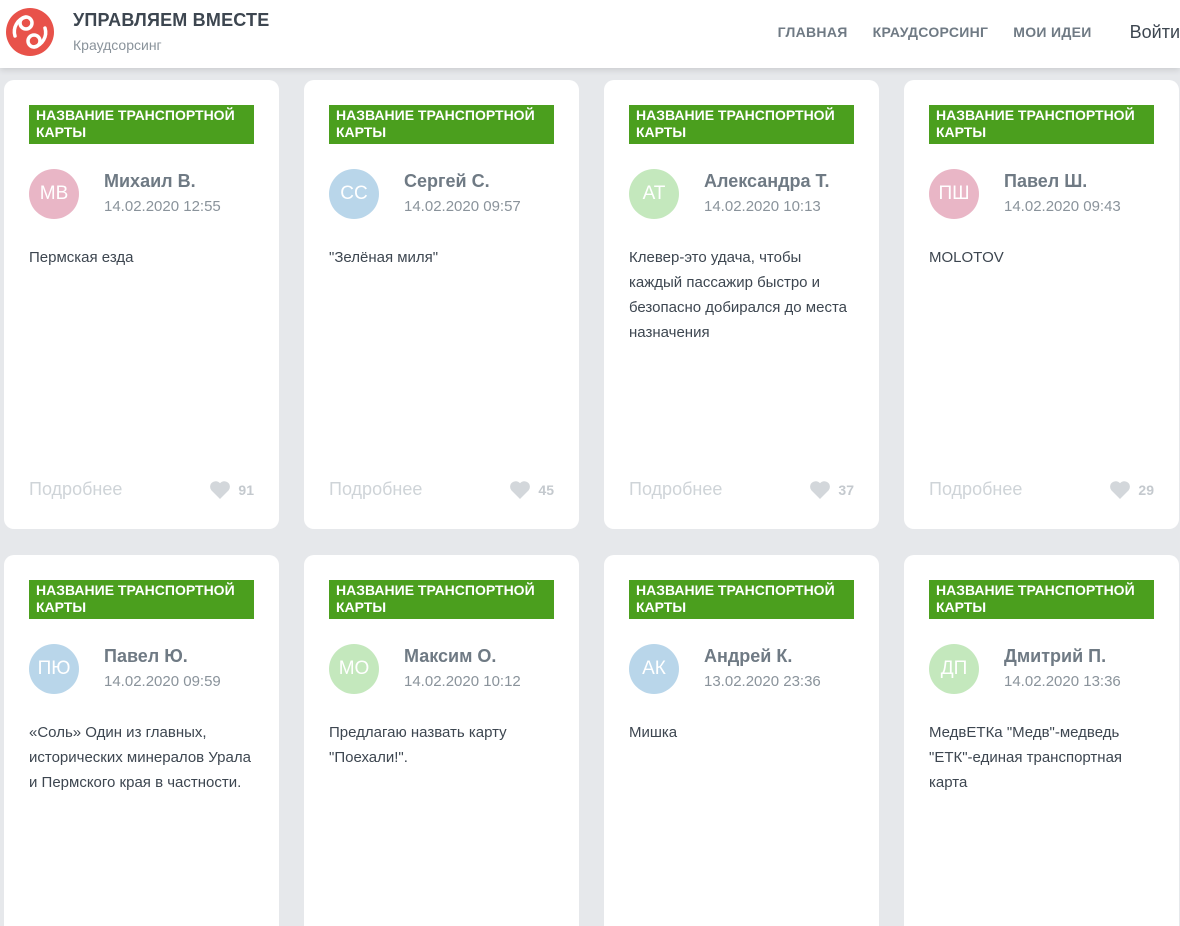 The image size is (1180, 926). What do you see at coordinates (954, 669) in the screenshot?
I see `avatar: ДП` at bounding box center [954, 669].